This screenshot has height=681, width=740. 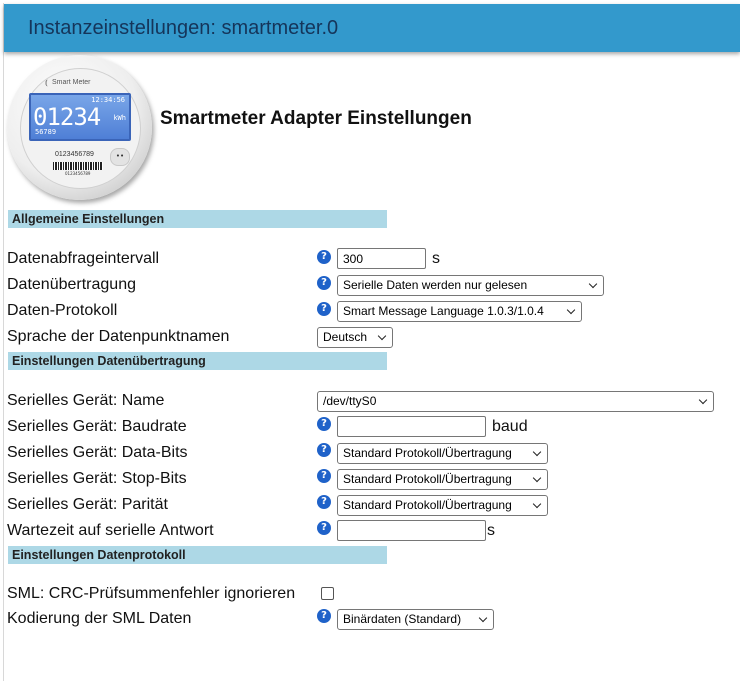 I want to click on section-title: Allgemeine Einstellungen, so click(x=88, y=219).